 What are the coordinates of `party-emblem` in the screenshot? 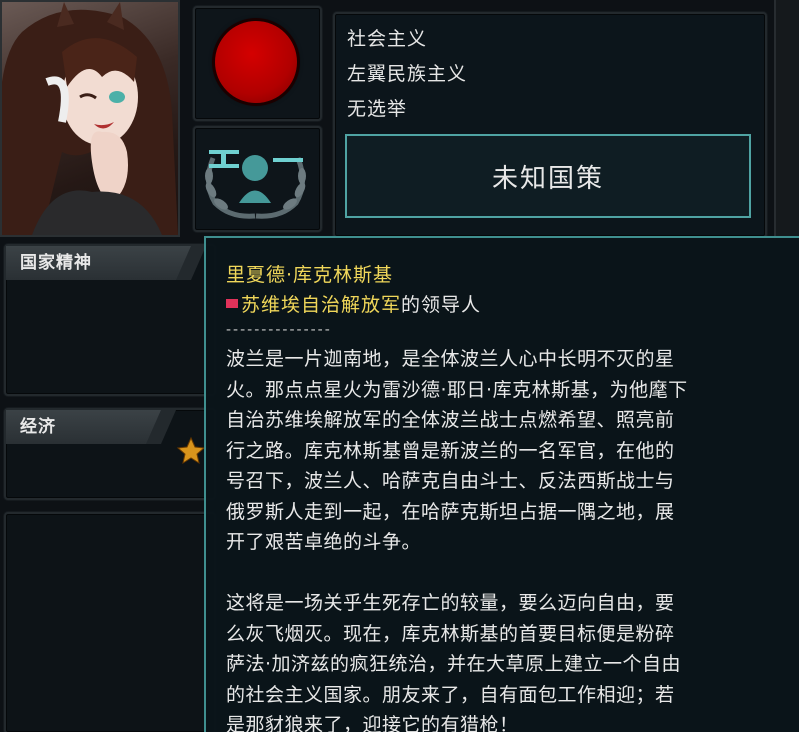 It's located at (257, 179).